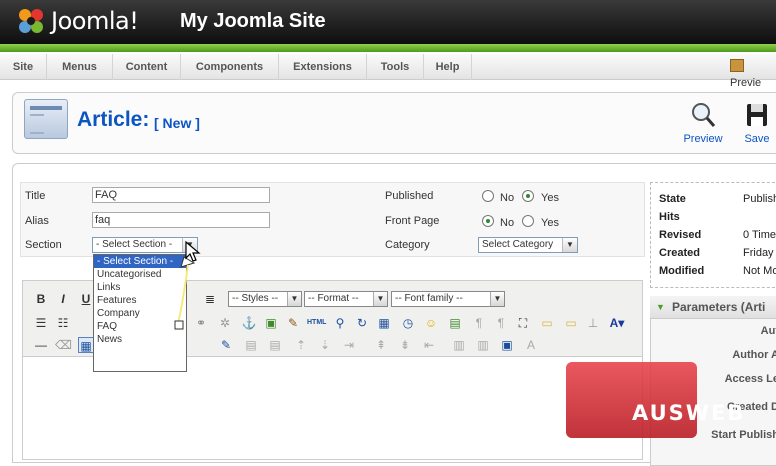  What do you see at coordinates (488, 221) in the screenshot?
I see `frontpage-no-radio` at bounding box center [488, 221].